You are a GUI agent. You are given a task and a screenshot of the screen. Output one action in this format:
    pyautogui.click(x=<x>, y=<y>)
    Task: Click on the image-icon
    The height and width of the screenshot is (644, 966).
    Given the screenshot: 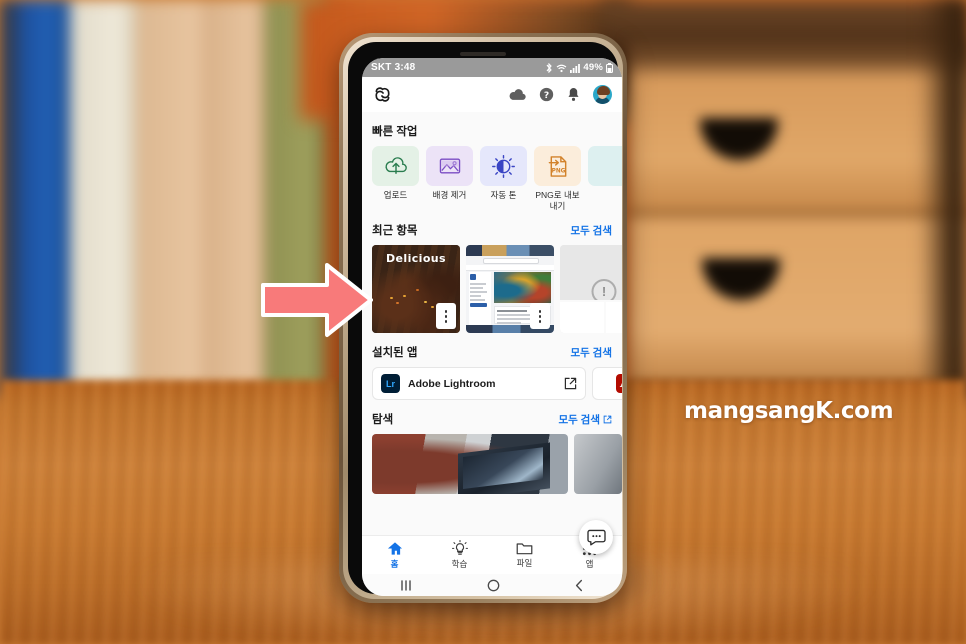 What is the action you would take?
    pyautogui.click(x=449, y=166)
    